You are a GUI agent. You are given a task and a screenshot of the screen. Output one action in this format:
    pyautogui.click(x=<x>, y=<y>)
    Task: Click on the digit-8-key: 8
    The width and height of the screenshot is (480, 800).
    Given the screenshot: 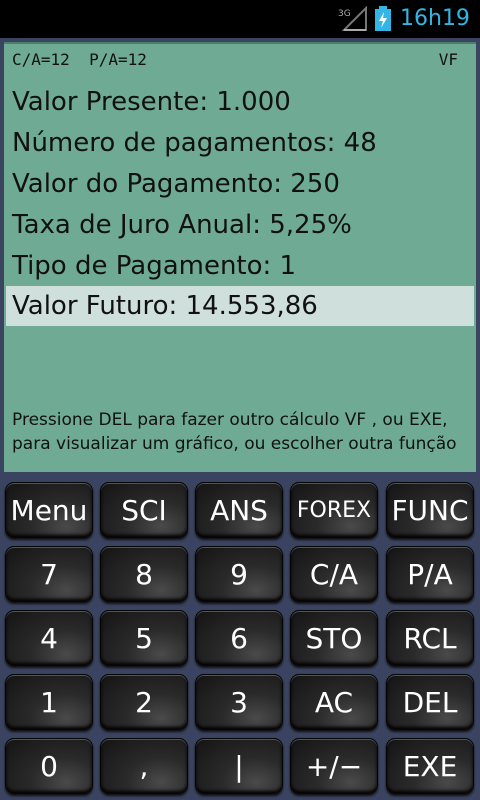 What is the action you would take?
    pyautogui.click(x=144, y=574)
    